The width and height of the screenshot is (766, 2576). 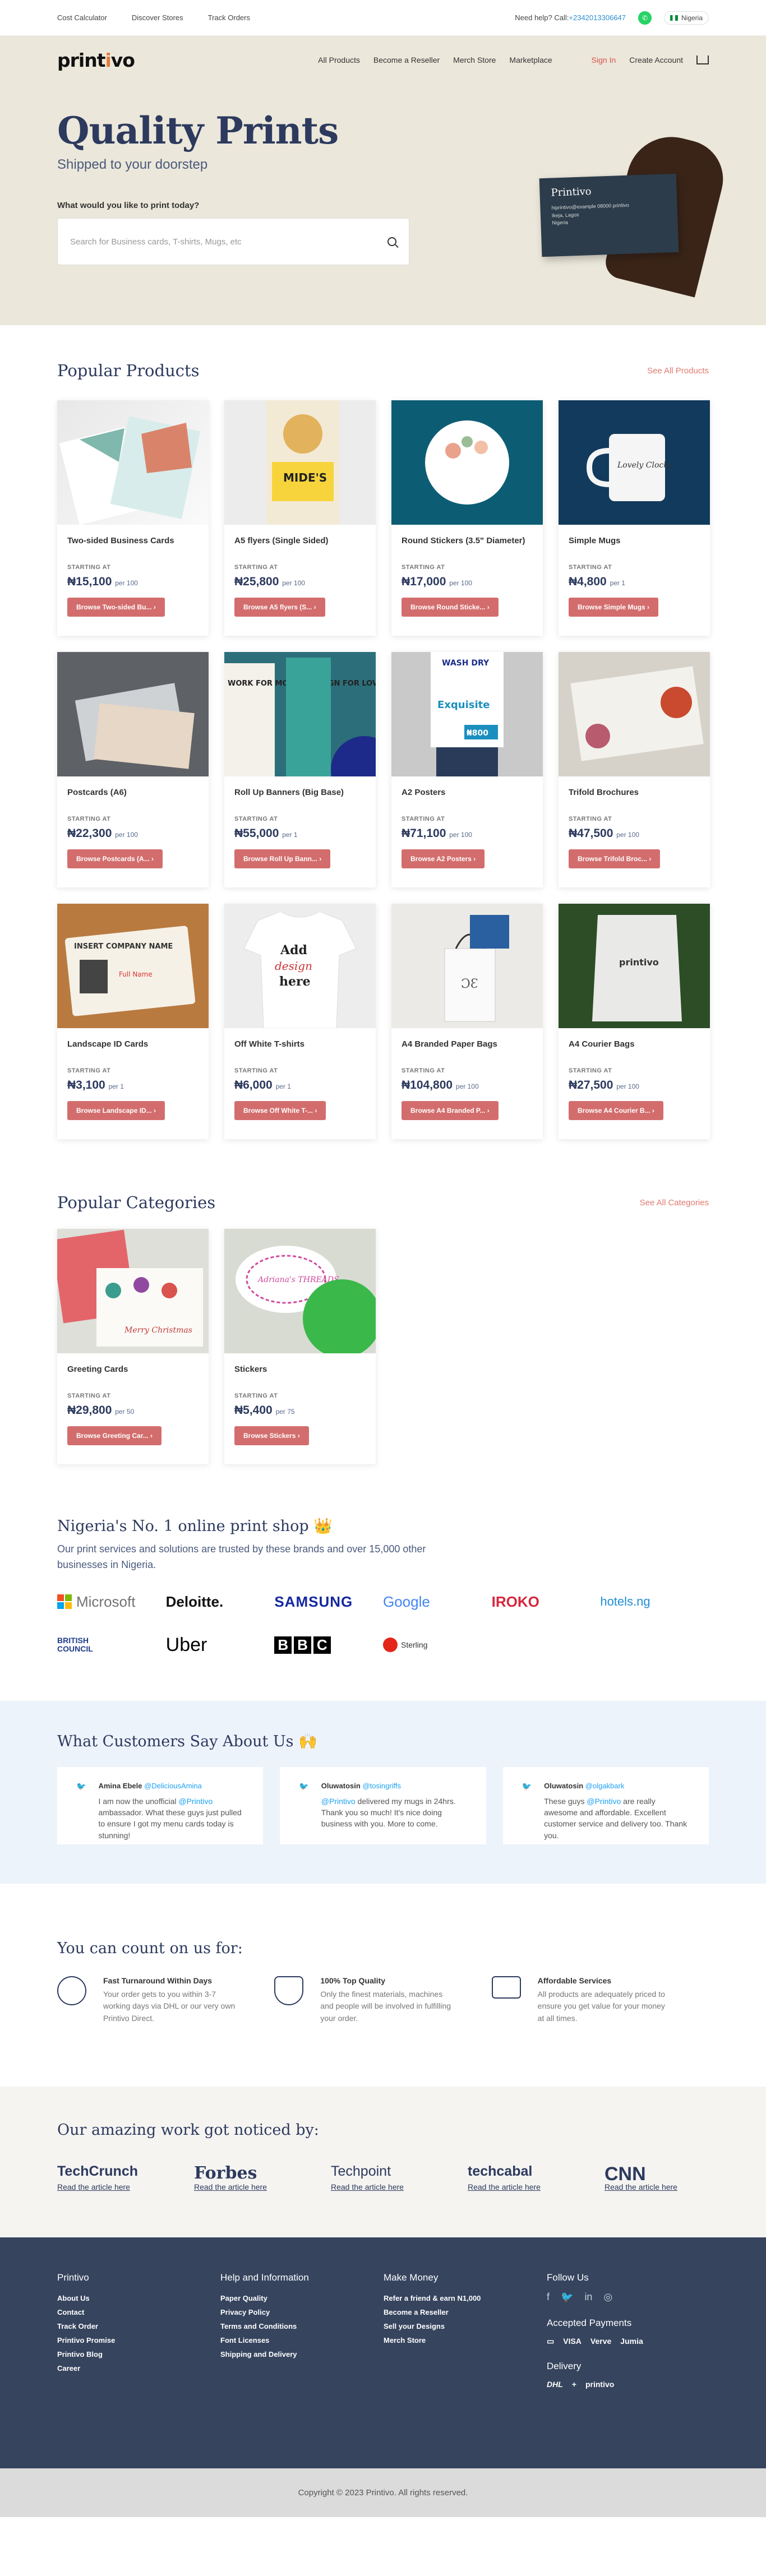 What do you see at coordinates (173, 1786) in the screenshot?
I see `twitter-handle: @DeliciousAmina` at bounding box center [173, 1786].